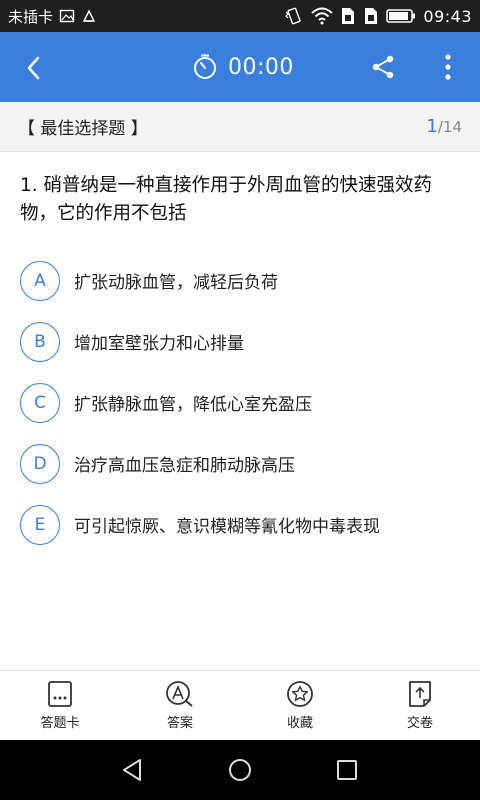 The width and height of the screenshot is (480, 800). I want to click on sim2-icon, so click(371, 16).